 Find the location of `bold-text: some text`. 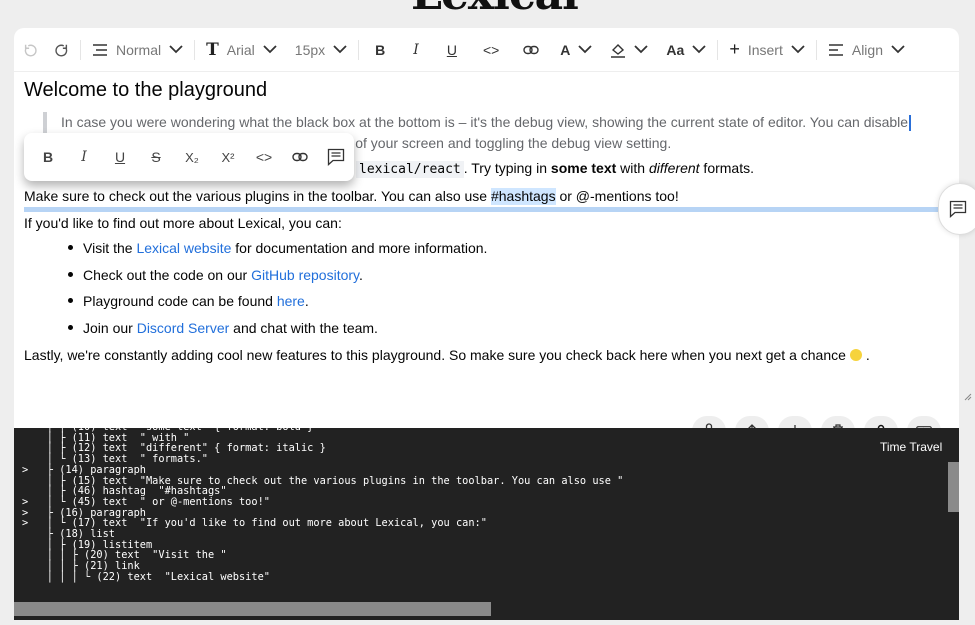

bold-text: some text is located at coordinates (583, 168).